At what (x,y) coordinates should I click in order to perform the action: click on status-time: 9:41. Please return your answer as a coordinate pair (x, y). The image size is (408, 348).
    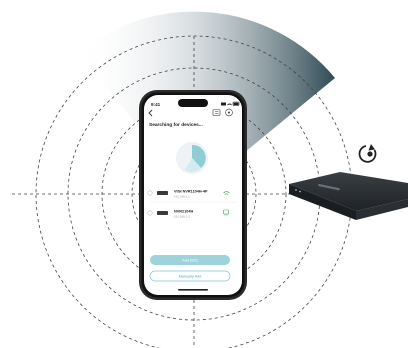
    Looking at the image, I should click on (156, 104).